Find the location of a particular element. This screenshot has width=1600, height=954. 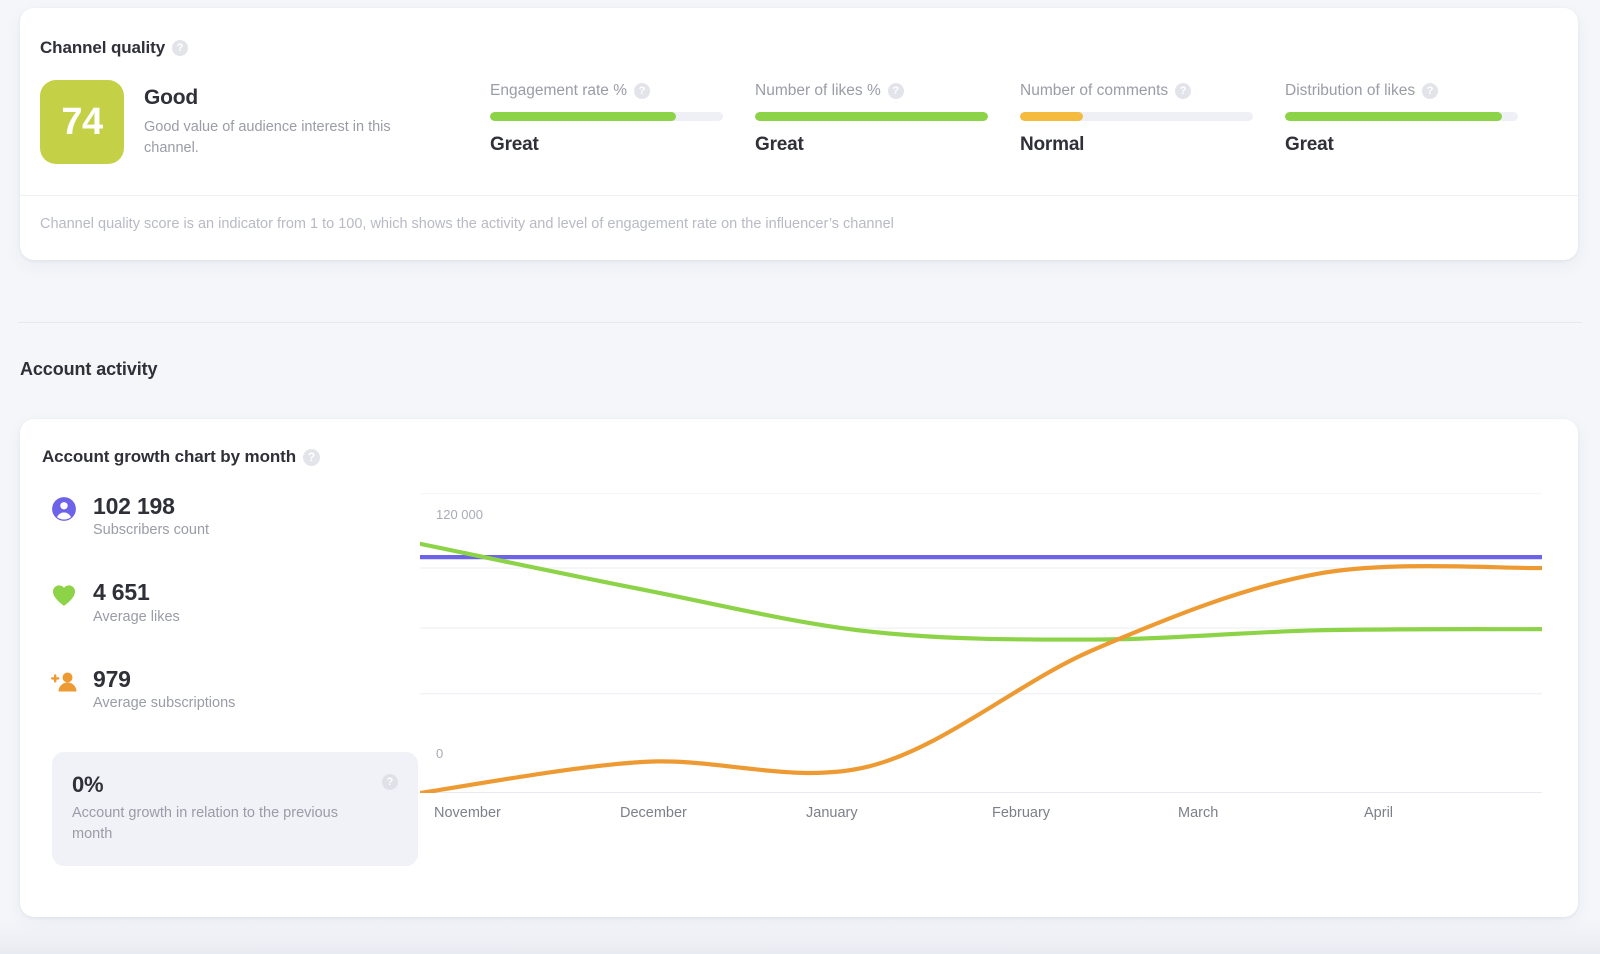

stat-label: Average subscriptions is located at coordinates (164, 703).